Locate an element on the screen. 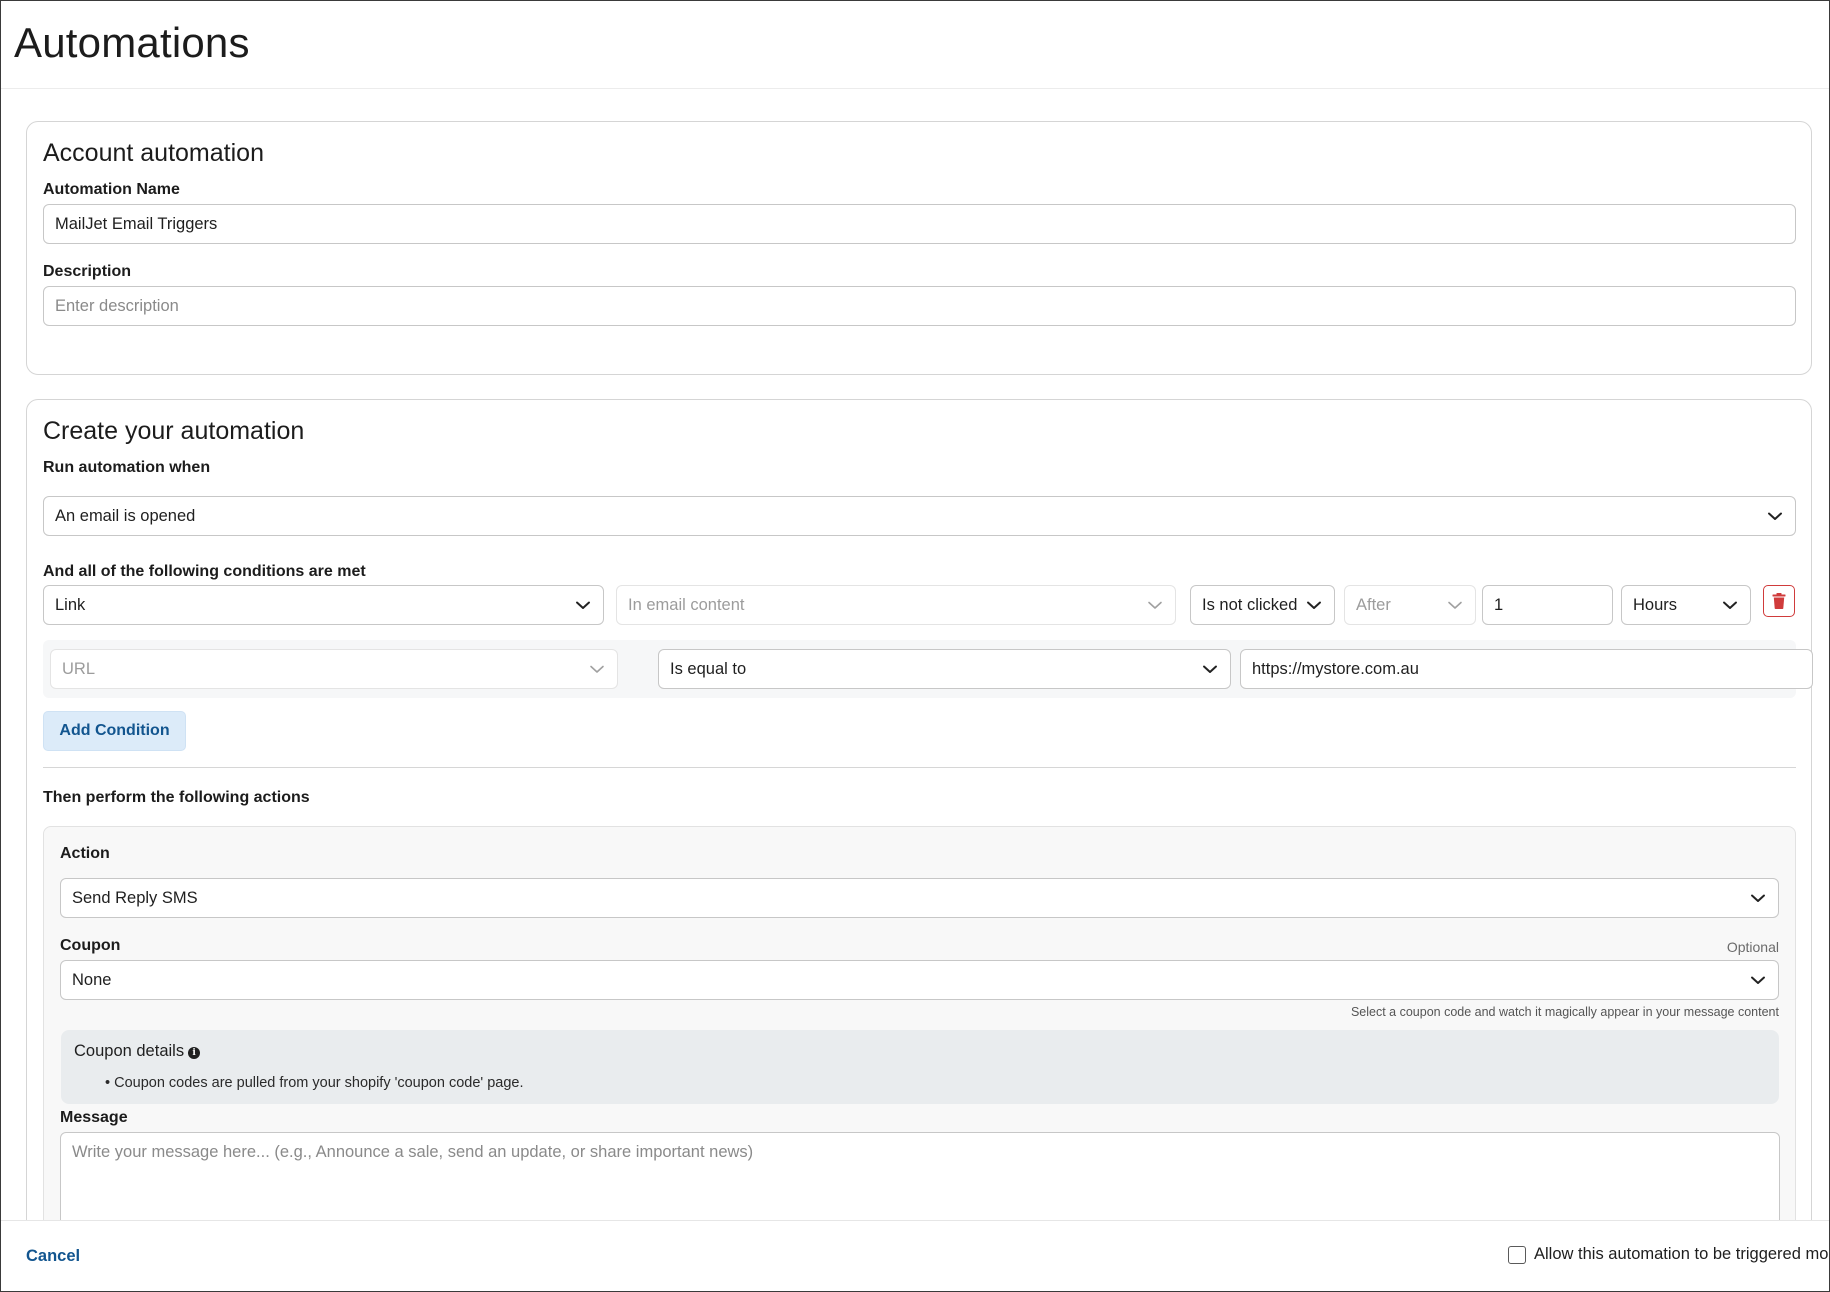 Image resolution: width=1830 pixels, height=1292 pixels. sub-condition-value: https://mystore.com.au is located at coordinates (1335, 668).